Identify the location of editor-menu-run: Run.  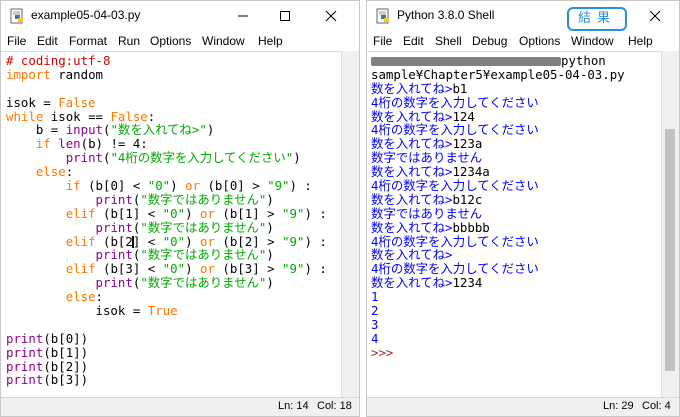
(129, 41).